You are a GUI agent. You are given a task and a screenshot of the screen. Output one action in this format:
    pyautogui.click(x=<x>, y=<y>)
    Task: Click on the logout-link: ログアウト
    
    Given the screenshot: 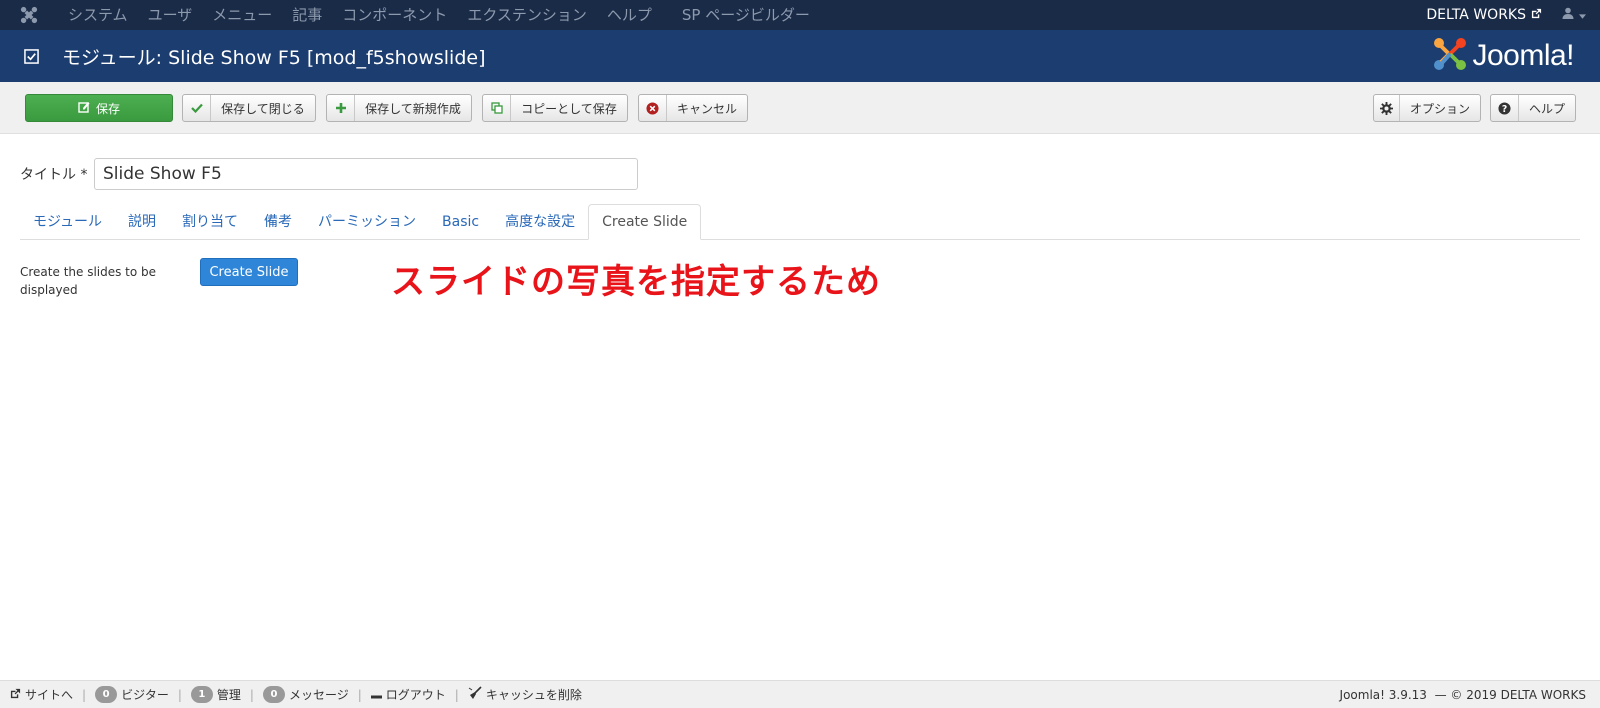 What is the action you would take?
    pyautogui.click(x=408, y=694)
    